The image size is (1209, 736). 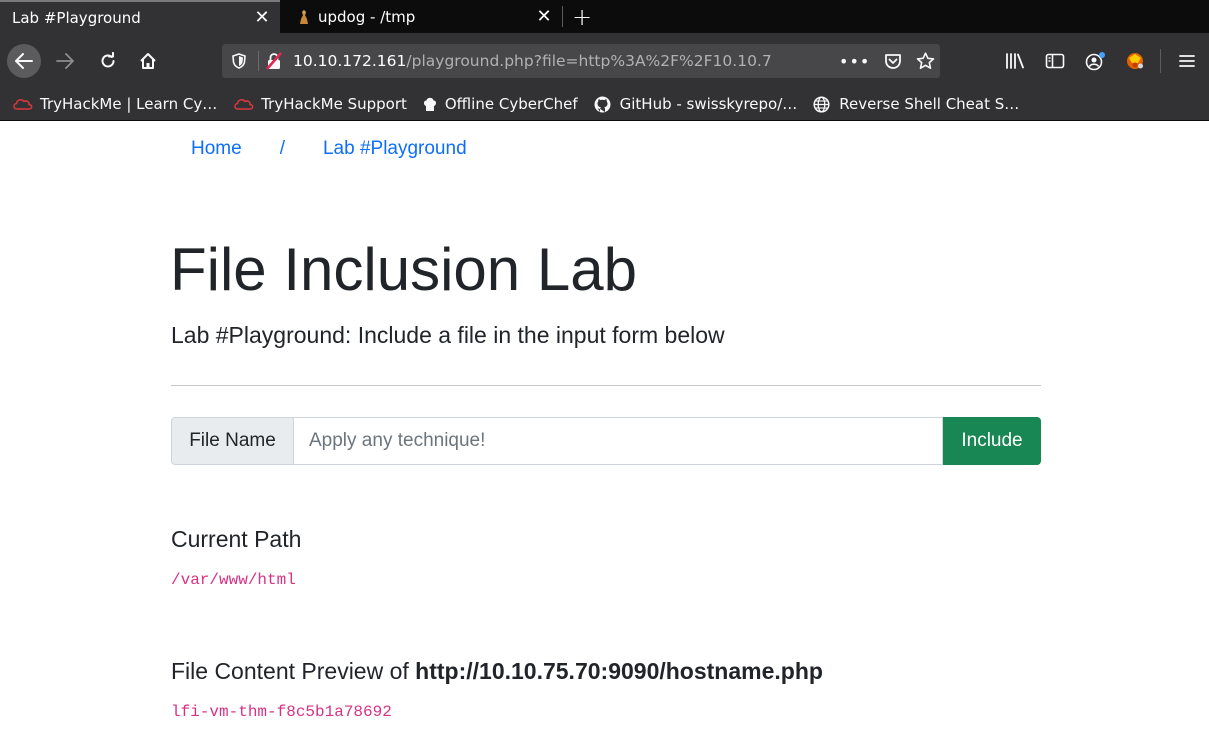 I want to click on breadcrumb-home-link: Home, so click(x=216, y=149).